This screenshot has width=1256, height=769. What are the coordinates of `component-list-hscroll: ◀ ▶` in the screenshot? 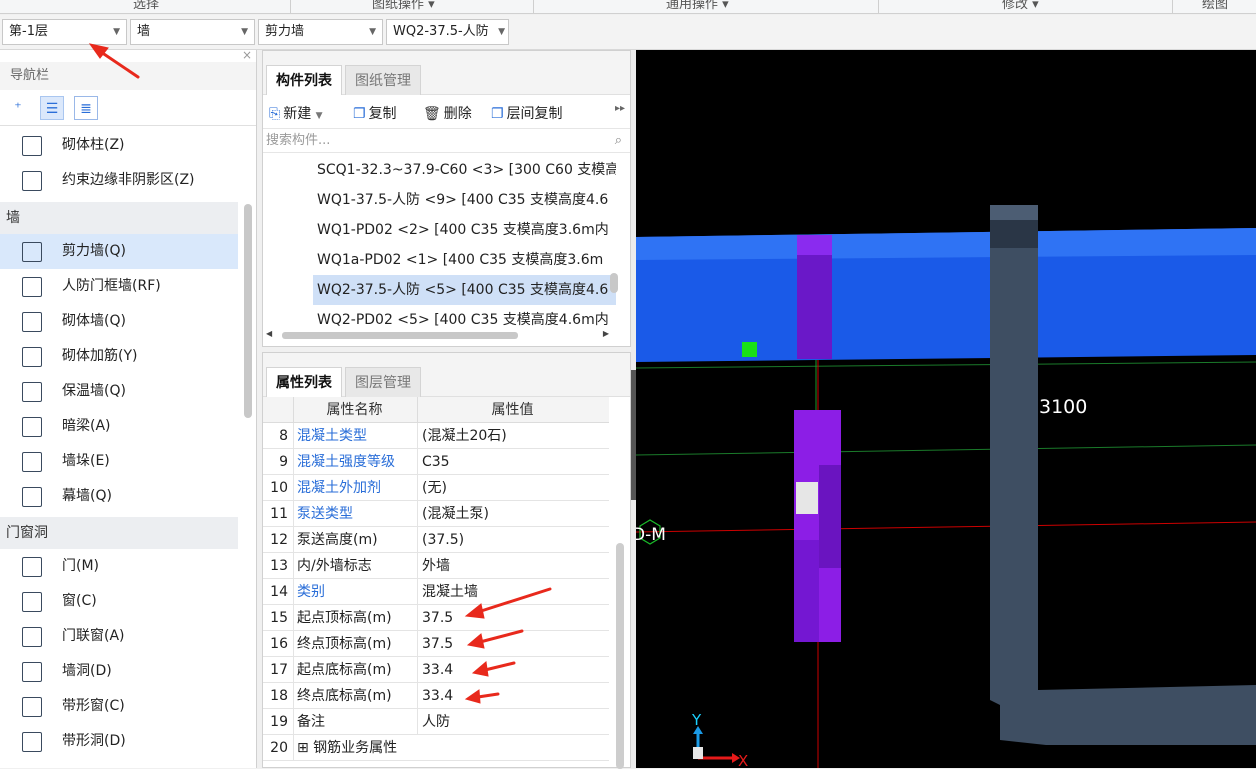 It's located at (438, 335).